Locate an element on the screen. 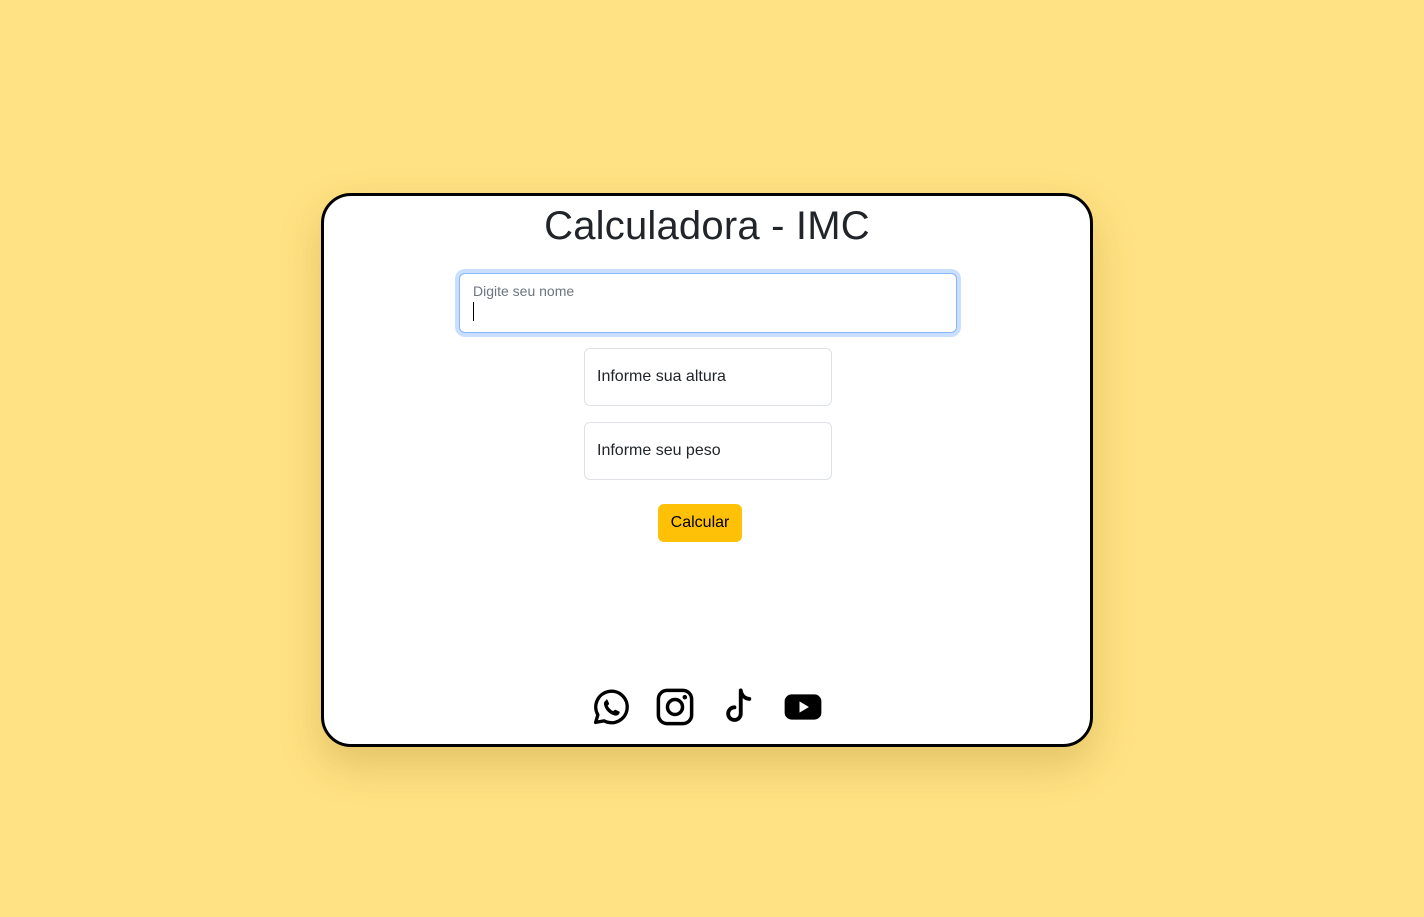 The image size is (1424, 917). height-field is located at coordinates (708, 377).